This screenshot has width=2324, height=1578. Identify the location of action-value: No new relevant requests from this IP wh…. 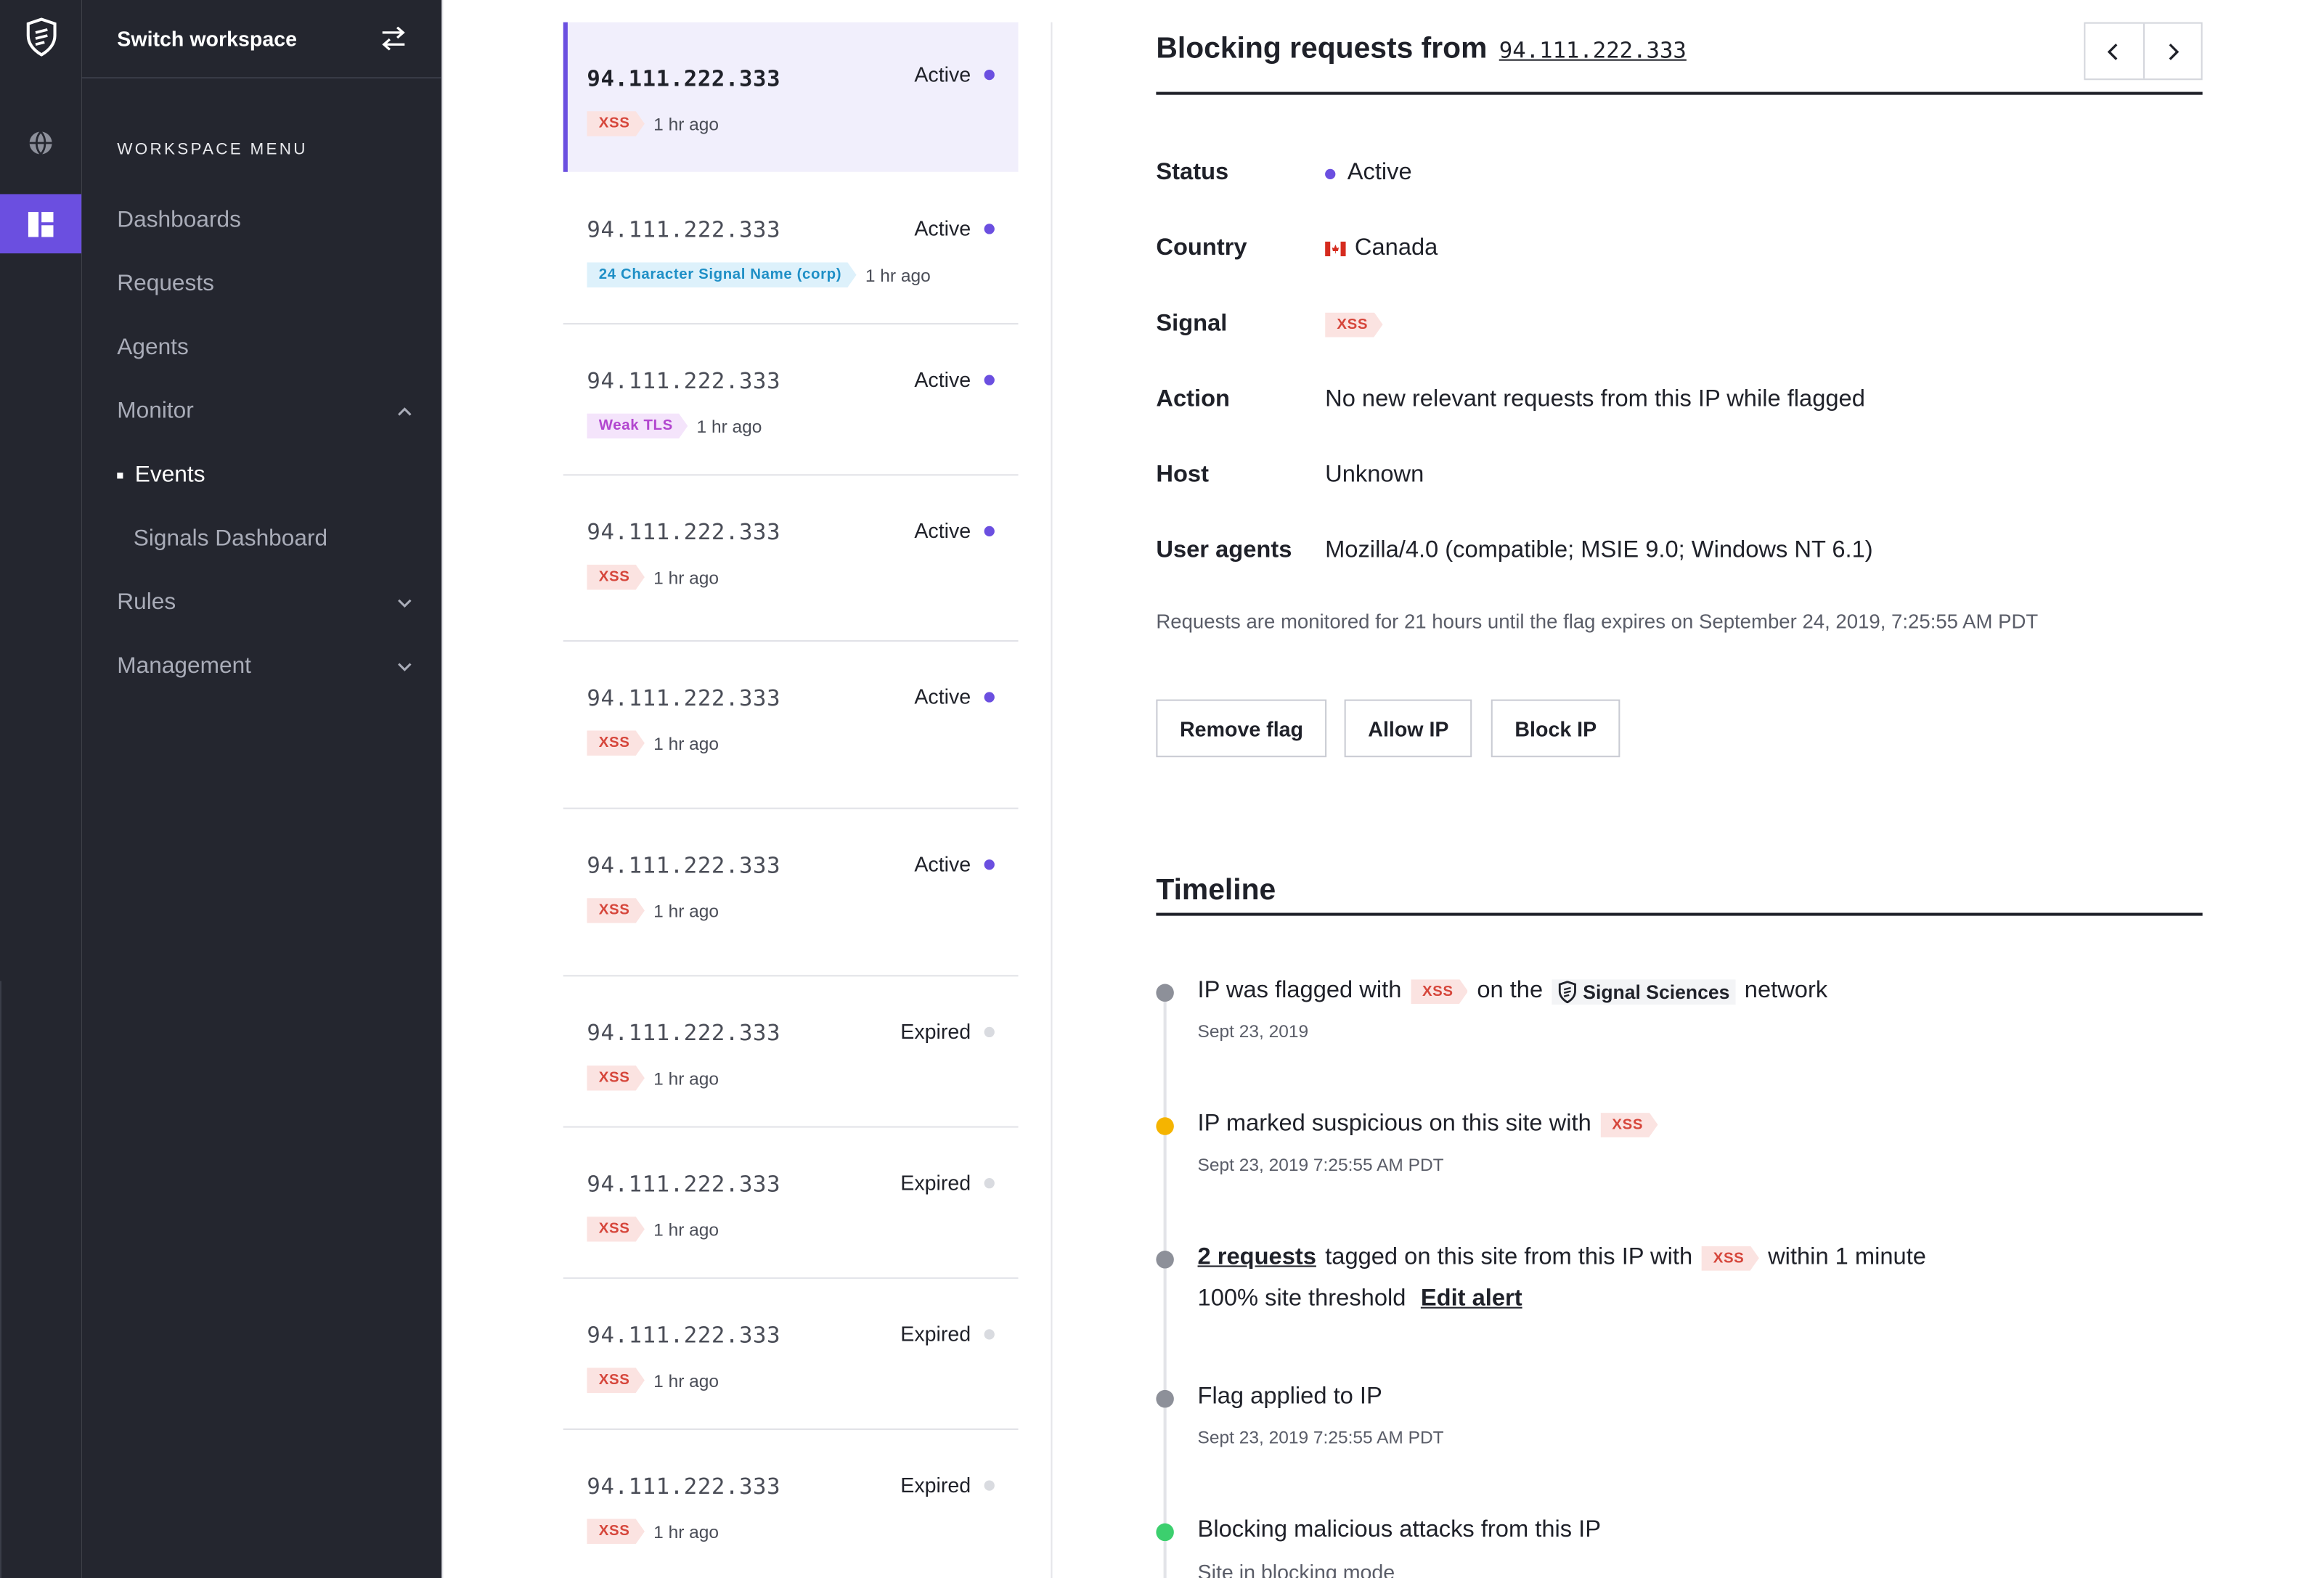
(1595, 399).